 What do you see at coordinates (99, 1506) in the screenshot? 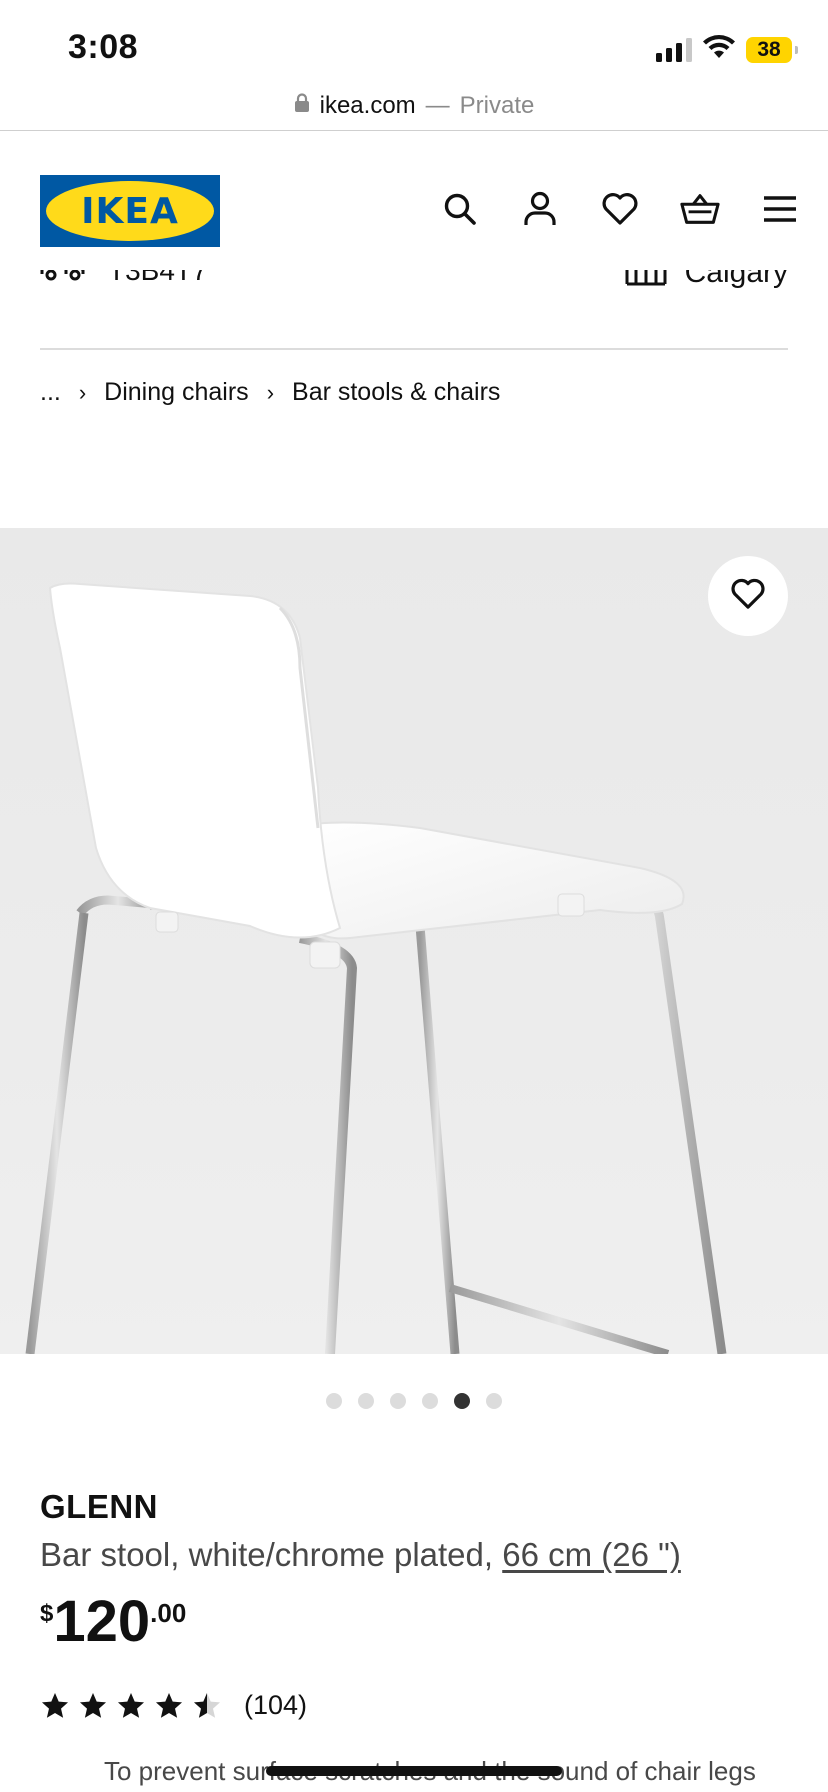
I see `product-name: GLENN` at bounding box center [99, 1506].